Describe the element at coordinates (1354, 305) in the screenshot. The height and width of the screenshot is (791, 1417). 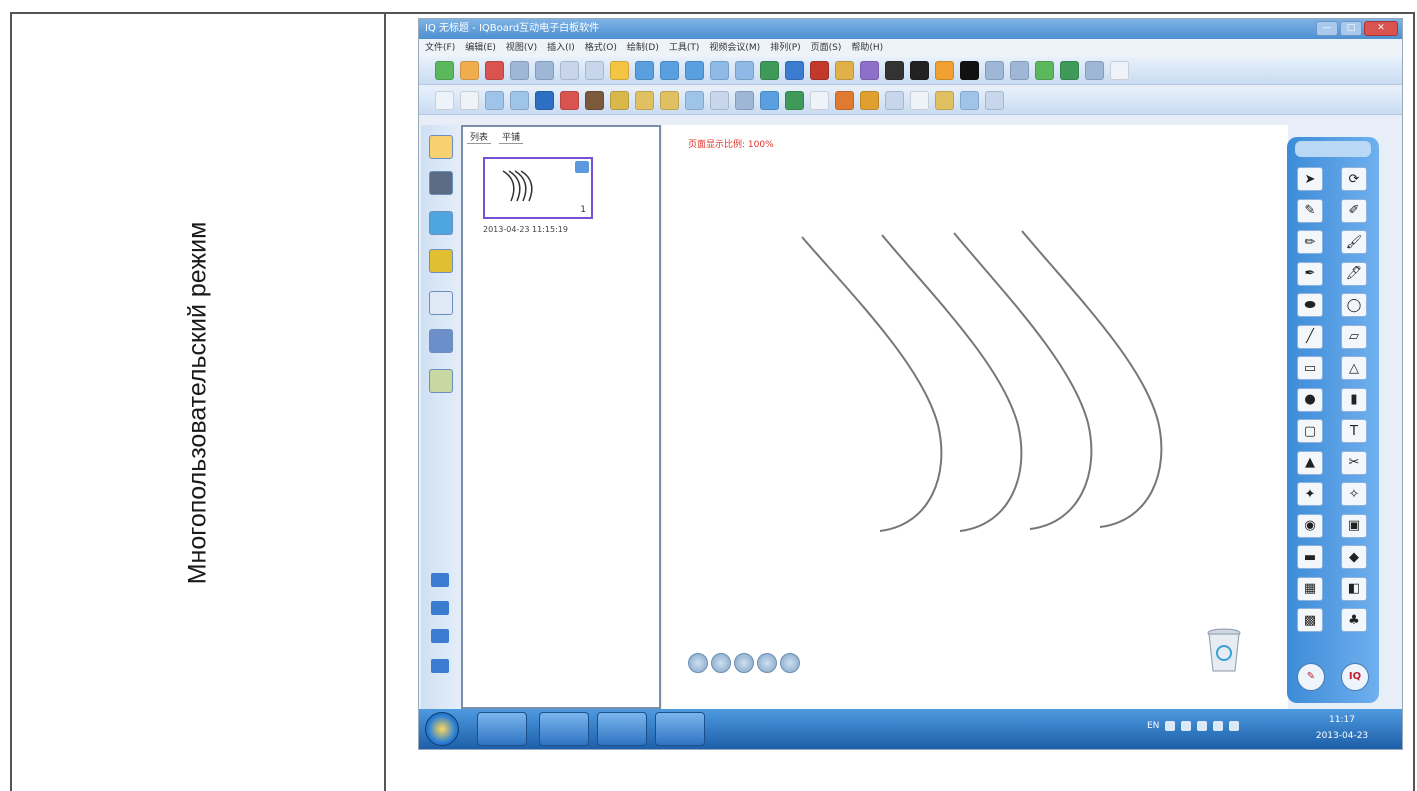
I see `lasso-tool-icon: ◯` at that location.